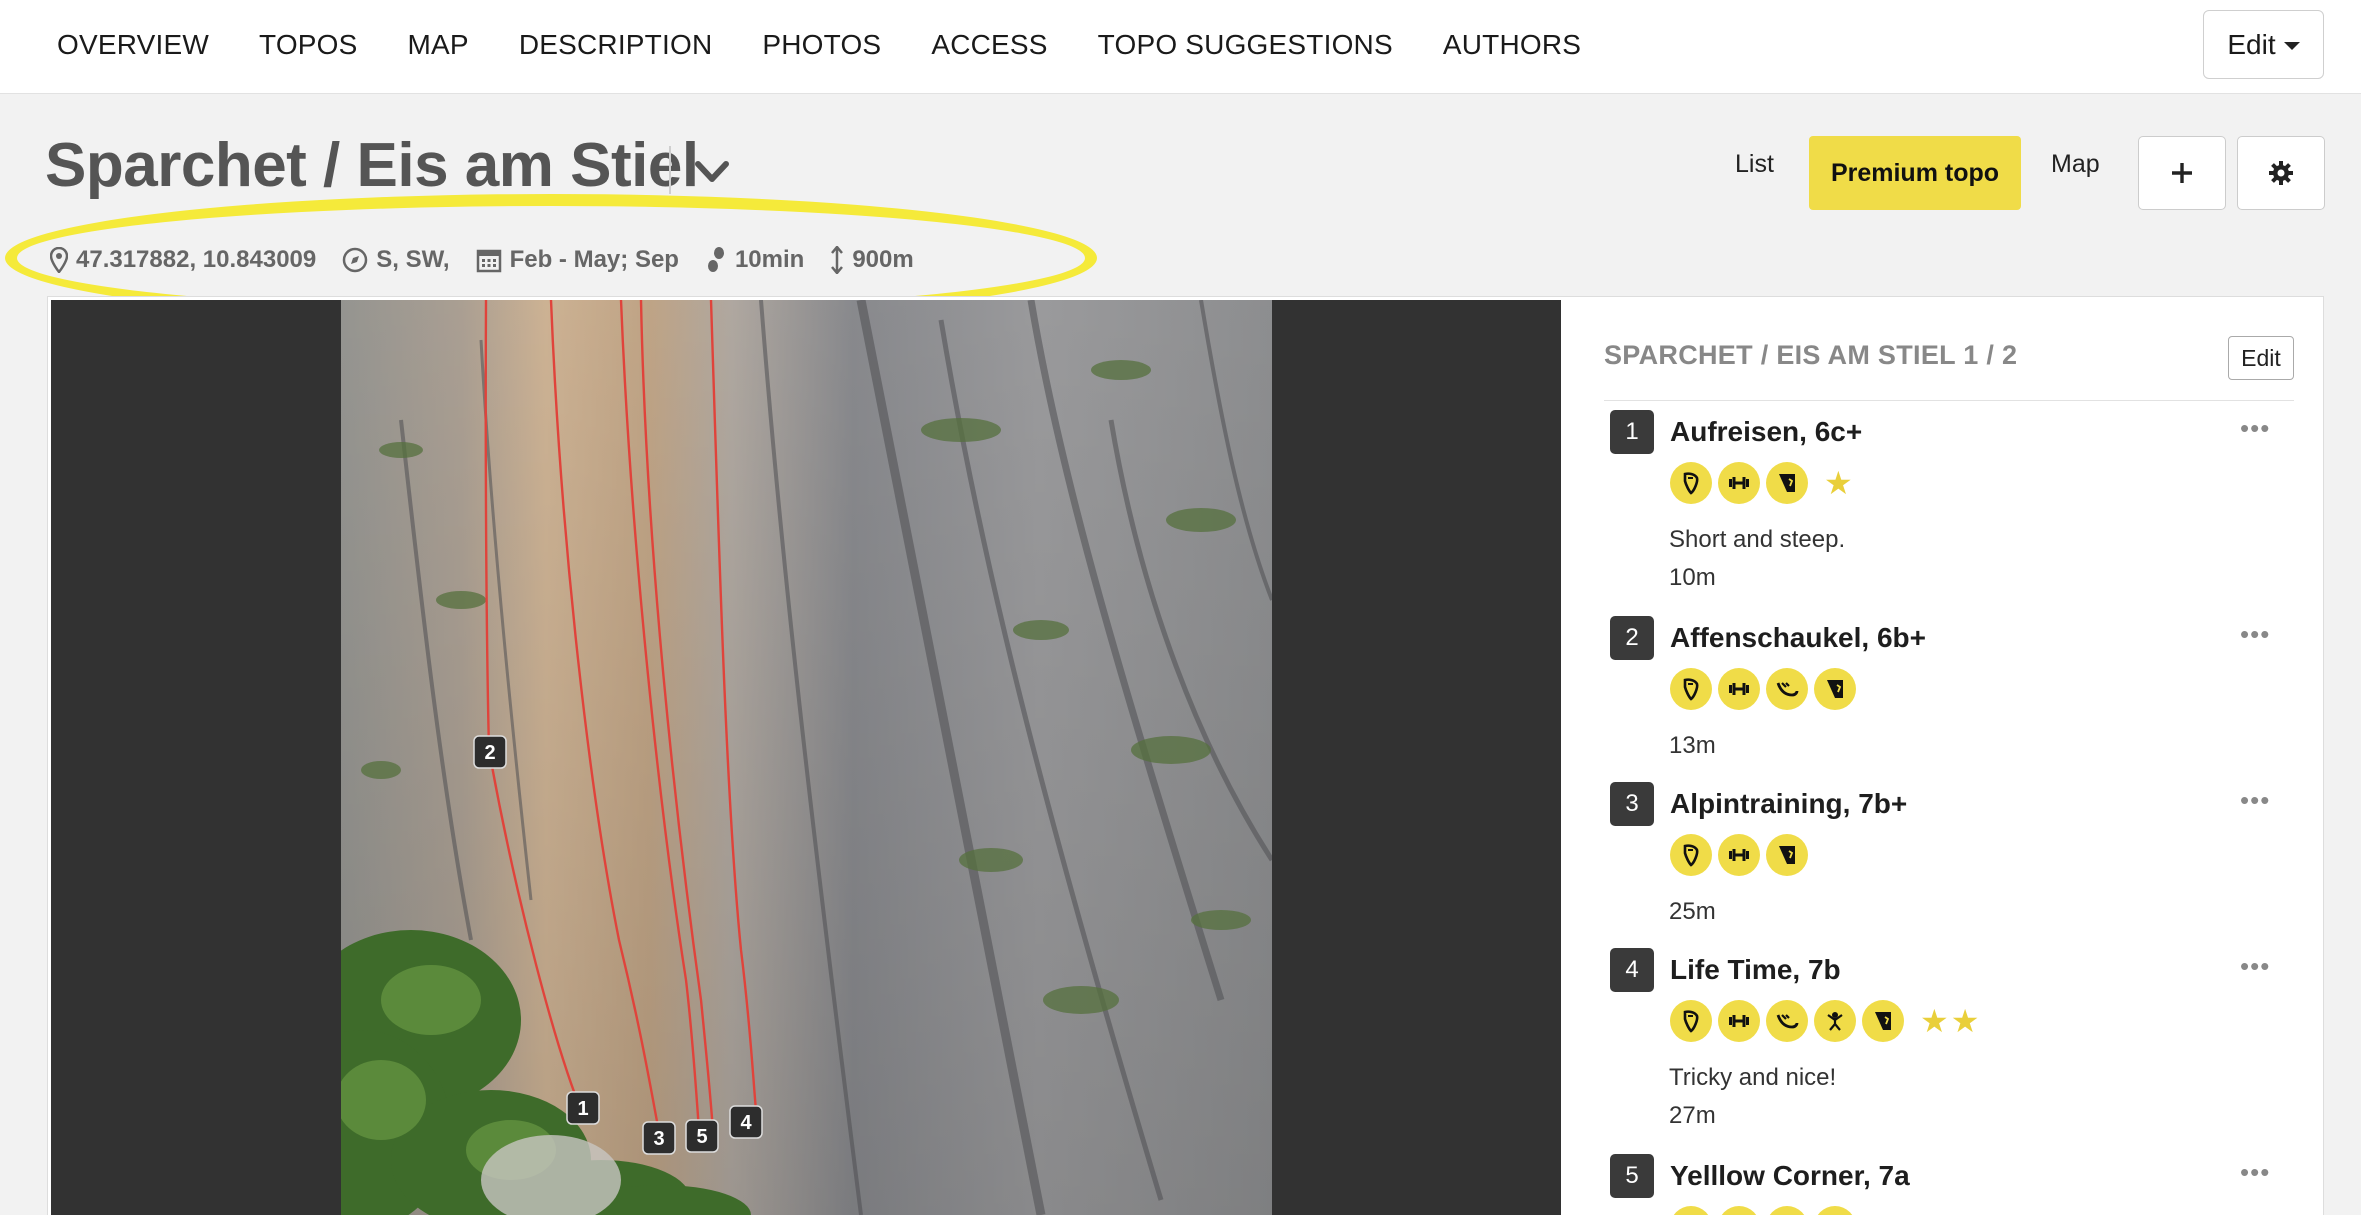 The image size is (2361, 1215). I want to click on route-number-badge: 2, so click(1632, 638).